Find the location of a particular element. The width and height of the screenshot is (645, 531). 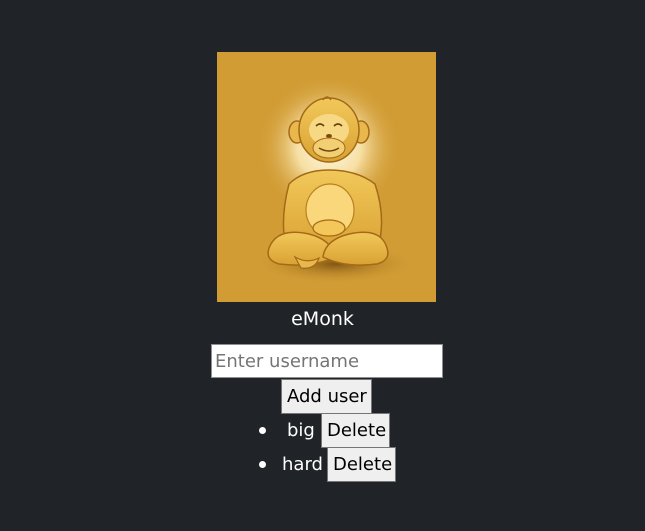

user-name: hard is located at coordinates (302, 464).